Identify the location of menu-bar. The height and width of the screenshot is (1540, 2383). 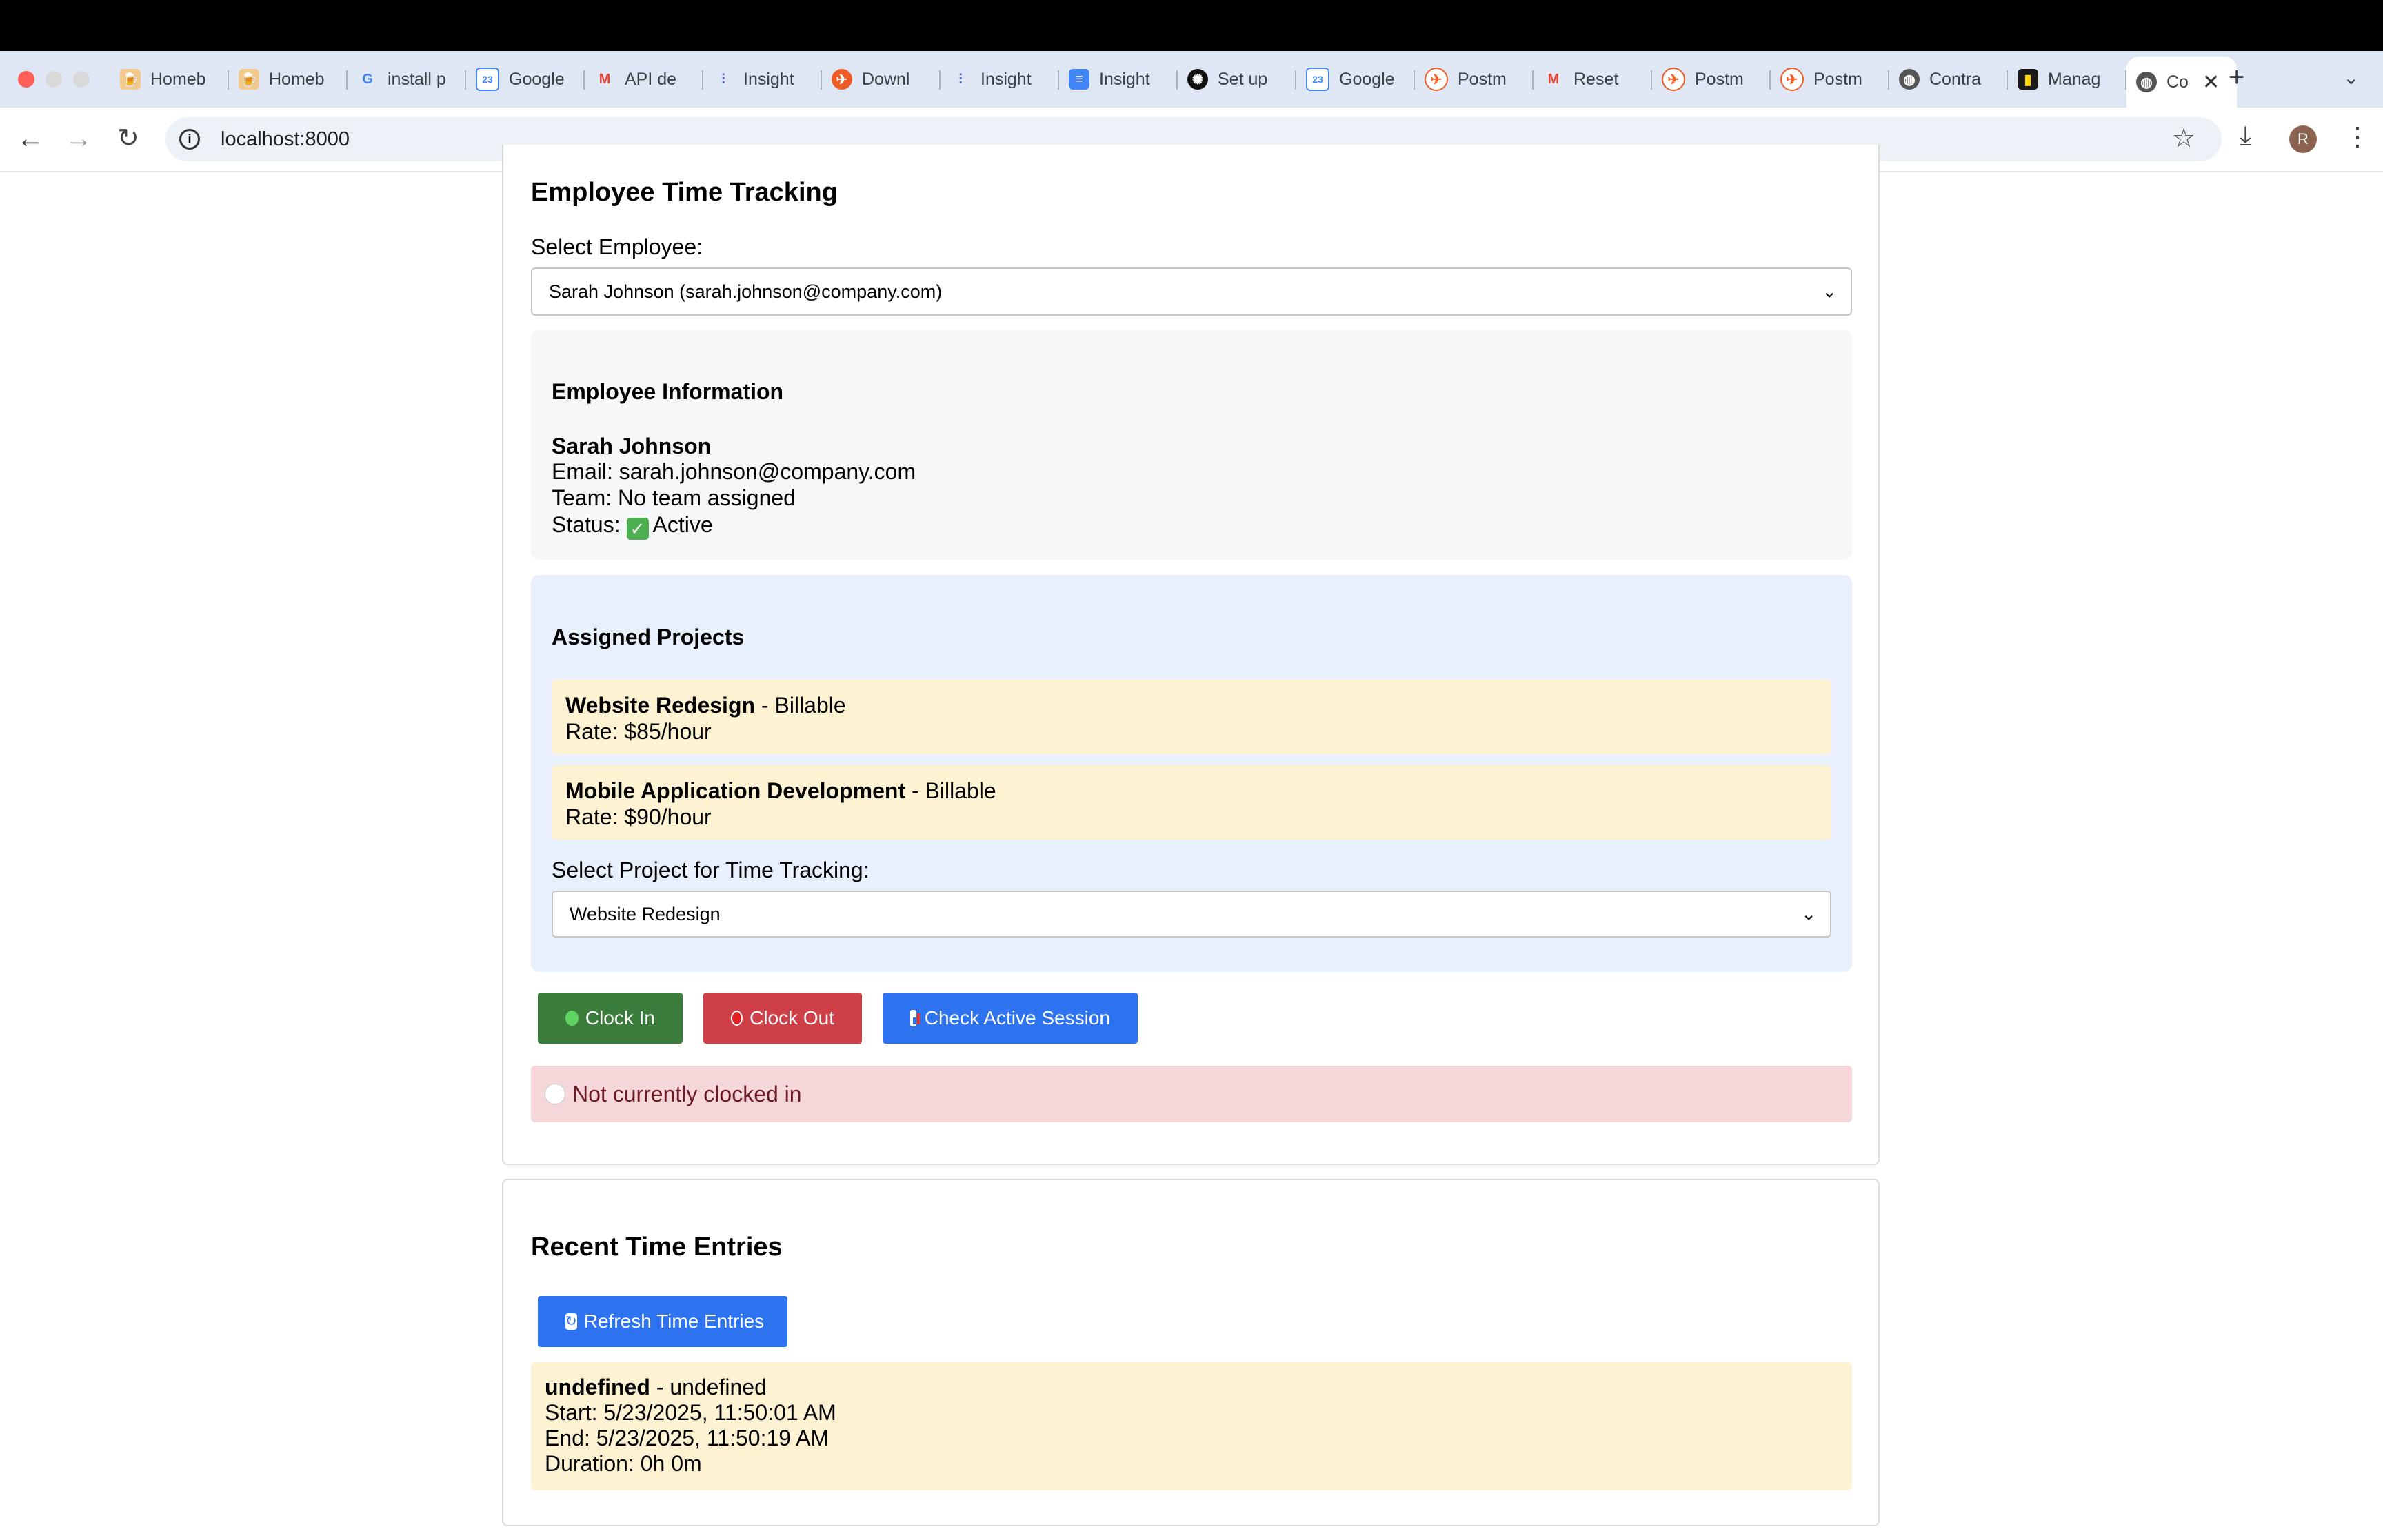
(1191, 26).